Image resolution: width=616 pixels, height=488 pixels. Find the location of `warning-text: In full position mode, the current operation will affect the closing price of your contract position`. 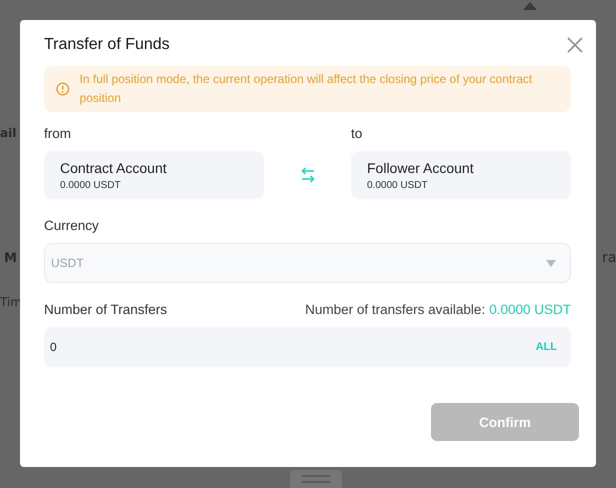

warning-text: In full position mode, the current operation will affect the closing price of your contract position is located at coordinates (307, 89).